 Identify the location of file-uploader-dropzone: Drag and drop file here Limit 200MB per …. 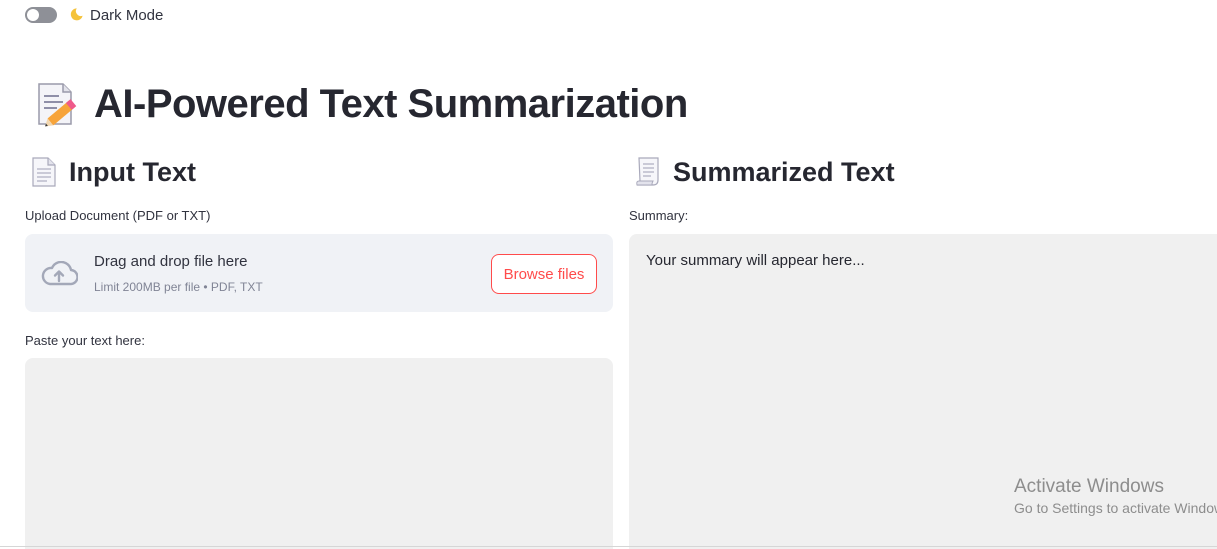
(319, 273).